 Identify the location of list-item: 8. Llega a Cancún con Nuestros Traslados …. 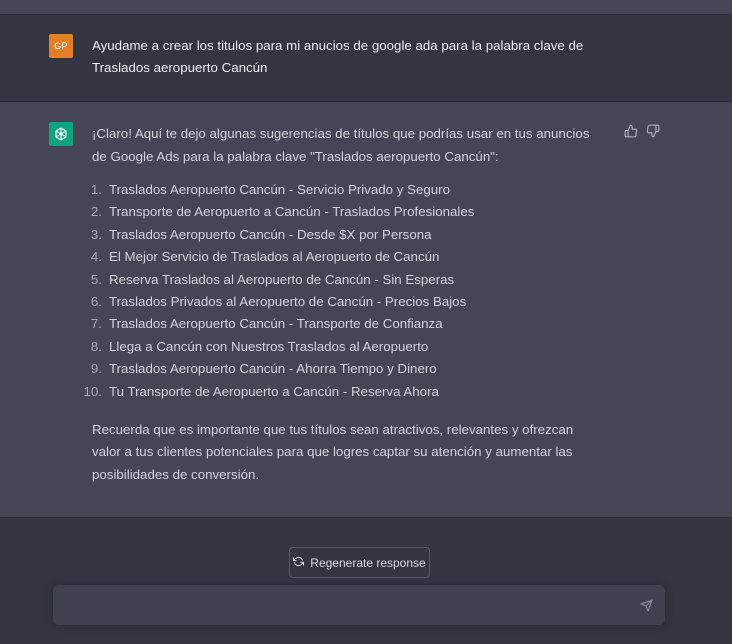
(344, 347).